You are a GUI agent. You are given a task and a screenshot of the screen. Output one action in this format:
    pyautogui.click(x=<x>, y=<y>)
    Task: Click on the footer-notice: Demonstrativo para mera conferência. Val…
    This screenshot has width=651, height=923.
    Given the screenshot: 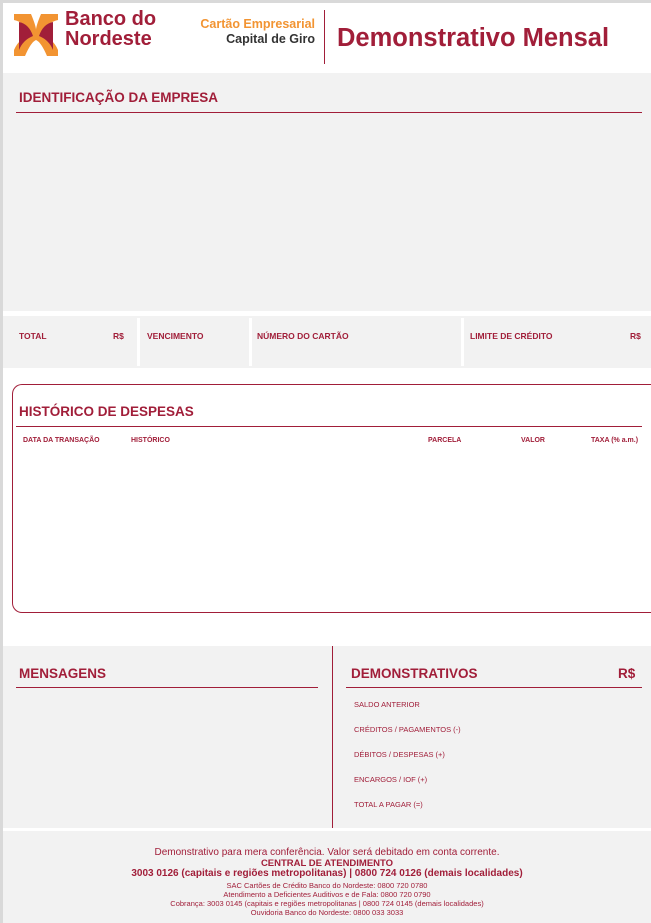 What is the action you would take?
    pyautogui.click(x=327, y=852)
    